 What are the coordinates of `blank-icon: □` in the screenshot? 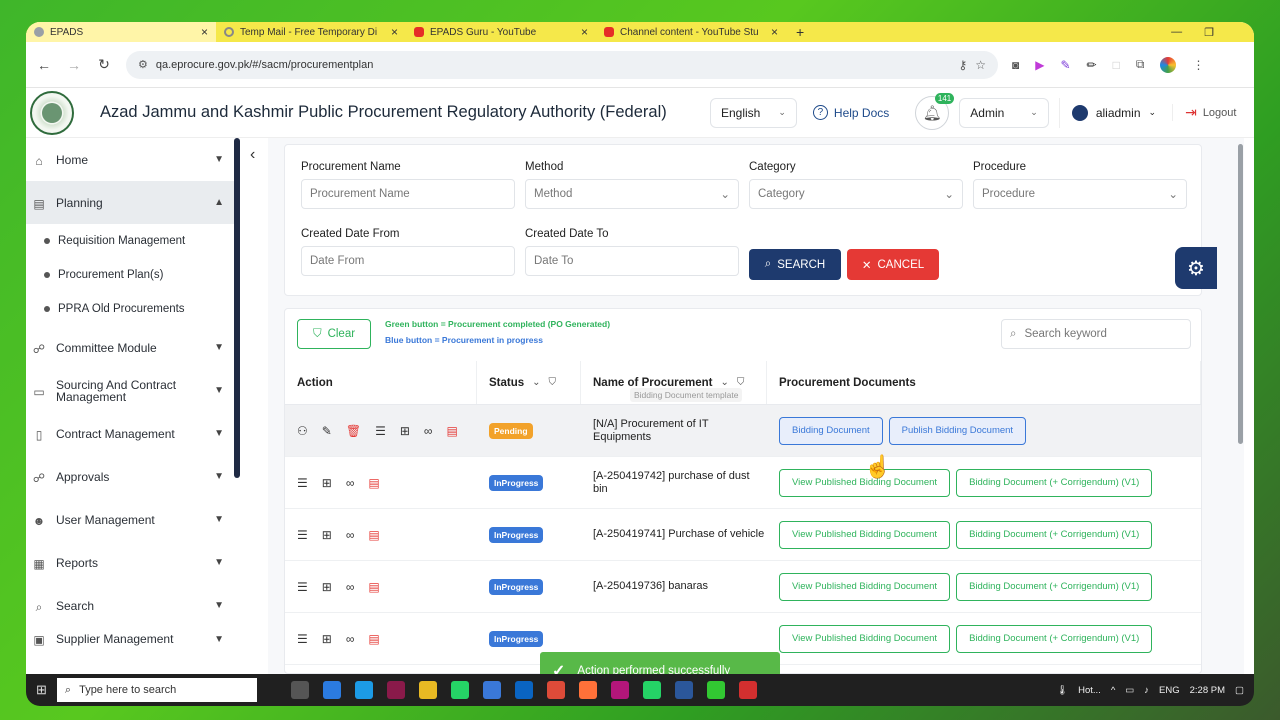 It's located at (1116, 65).